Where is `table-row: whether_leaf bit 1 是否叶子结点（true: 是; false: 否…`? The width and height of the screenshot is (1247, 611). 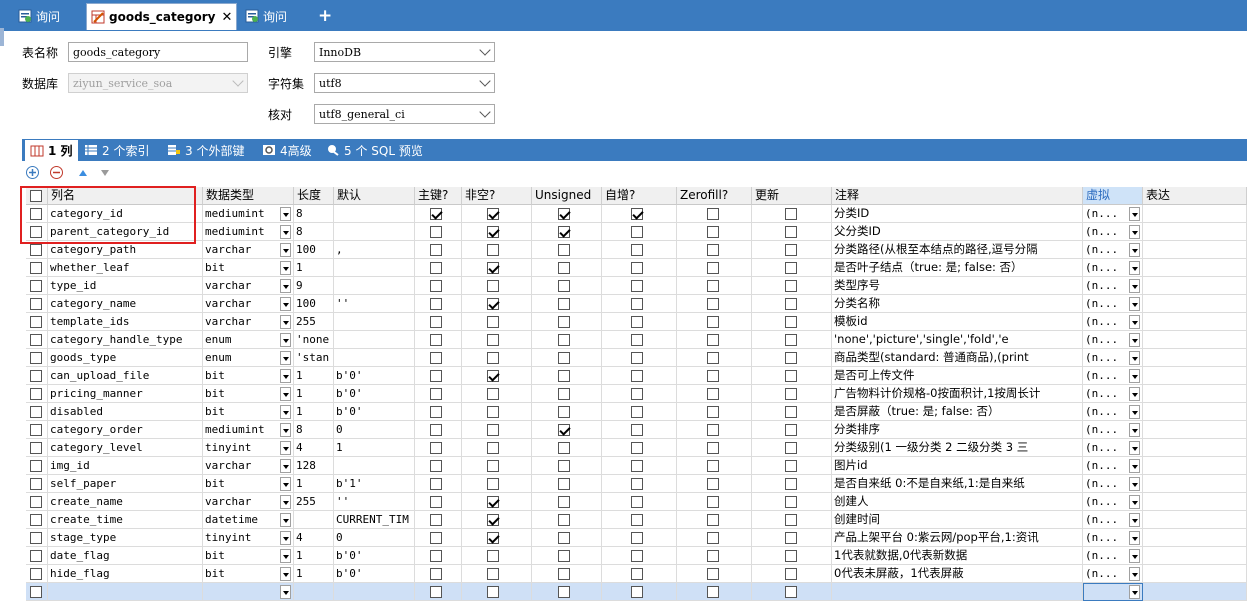
table-row: whether_leaf bit 1 是否叶子结点（true: 是; false: 否… is located at coordinates (636, 268).